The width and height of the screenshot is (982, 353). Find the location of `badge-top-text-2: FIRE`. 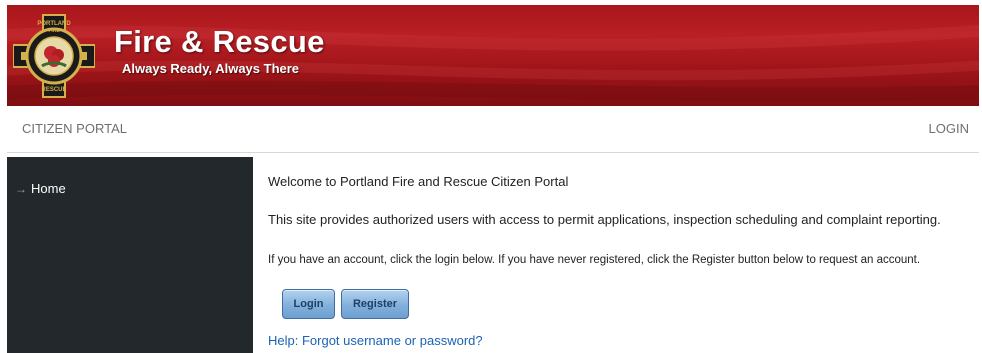

badge-top-text-2: FIRE is located at coordinates (54, 31).